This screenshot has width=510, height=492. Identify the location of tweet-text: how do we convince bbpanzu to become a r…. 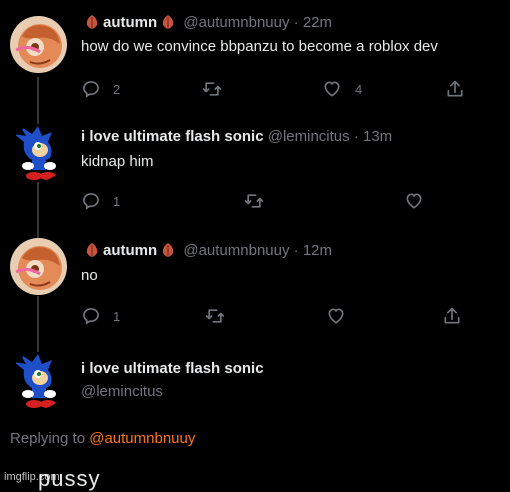
(259, 46).